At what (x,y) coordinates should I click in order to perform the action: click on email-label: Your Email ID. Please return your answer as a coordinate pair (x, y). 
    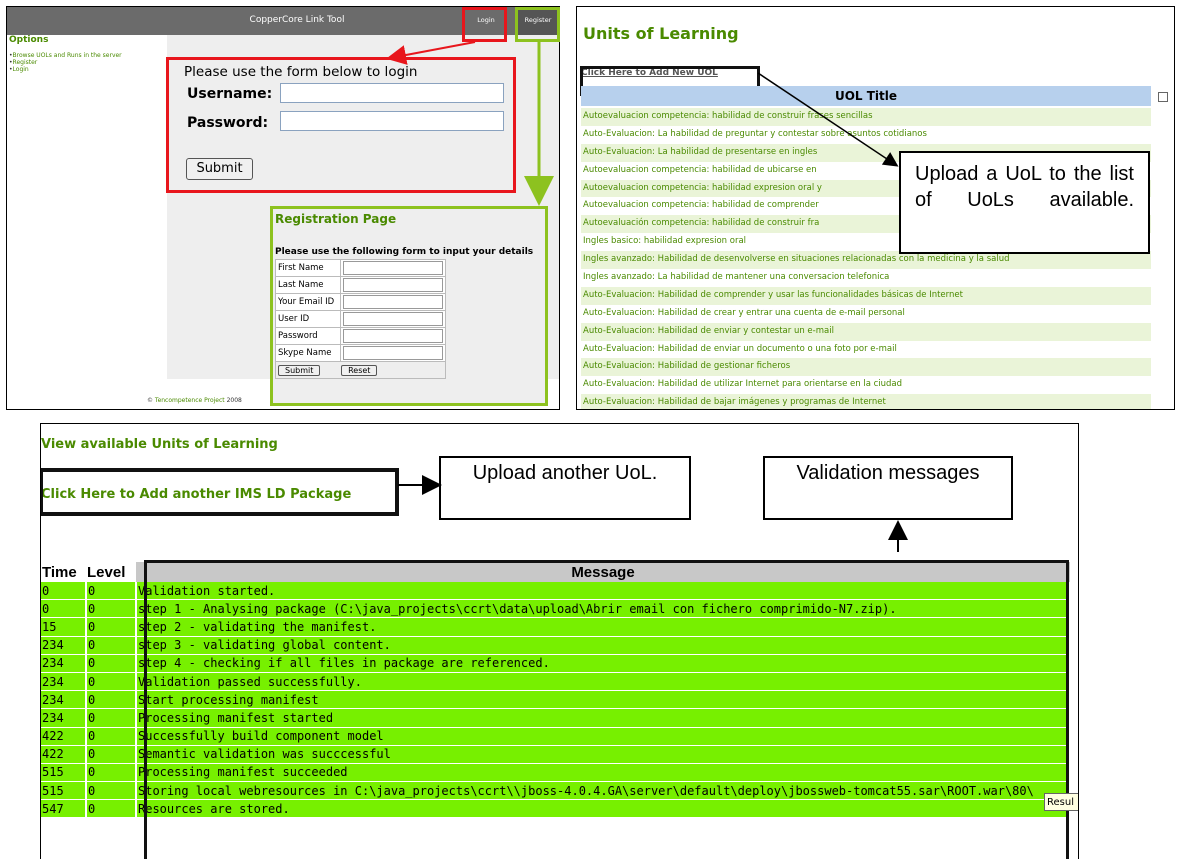
    Looking at the image, I should click on (308, 302).